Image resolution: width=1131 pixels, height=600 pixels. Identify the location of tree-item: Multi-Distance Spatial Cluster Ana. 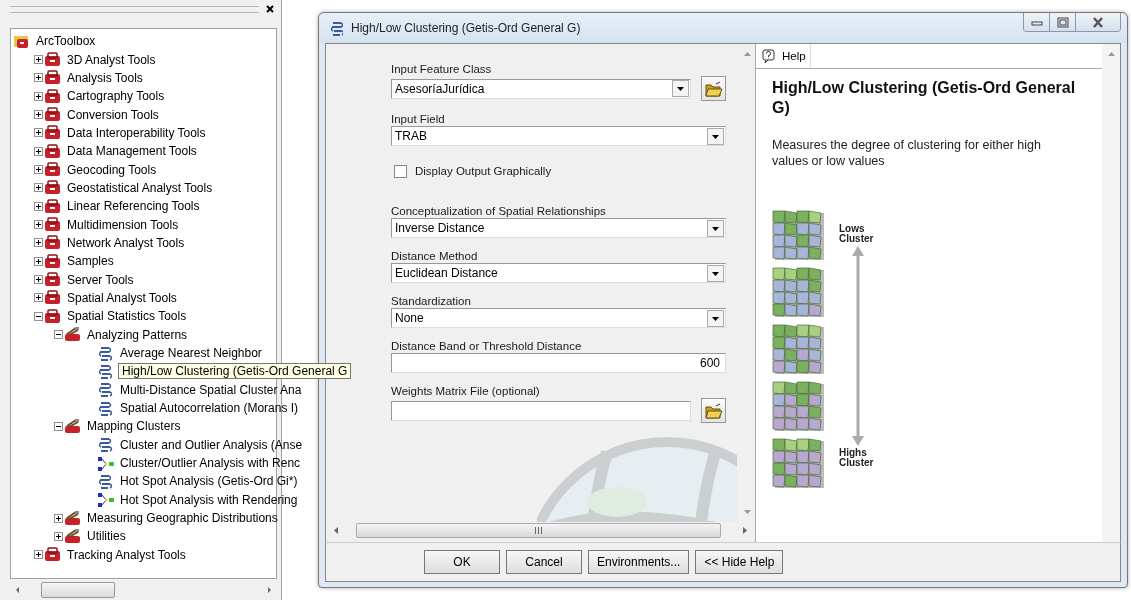
(211, 389).